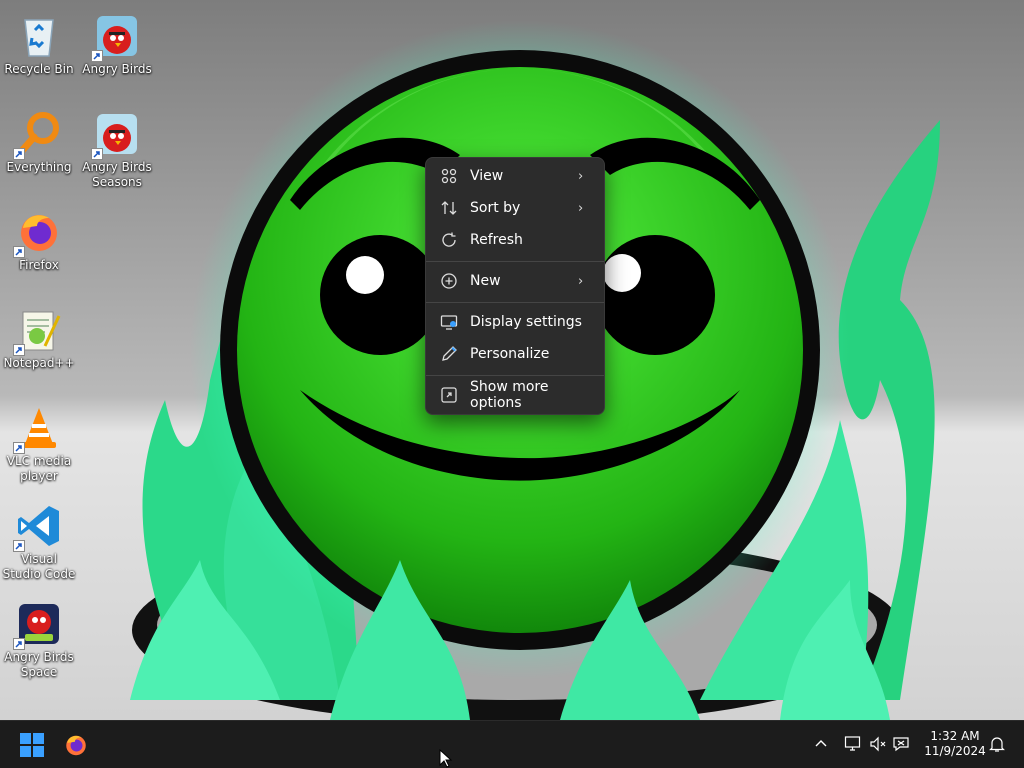  Describe the element at coordinates (116, 37) in the screenshot. I see `angry-birds-icon` at that location.